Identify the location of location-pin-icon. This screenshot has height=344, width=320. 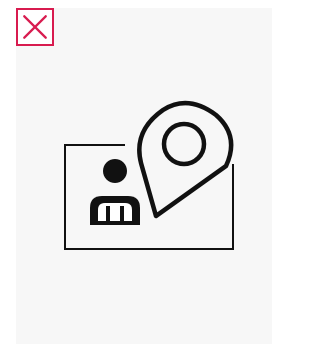
(185, 159).